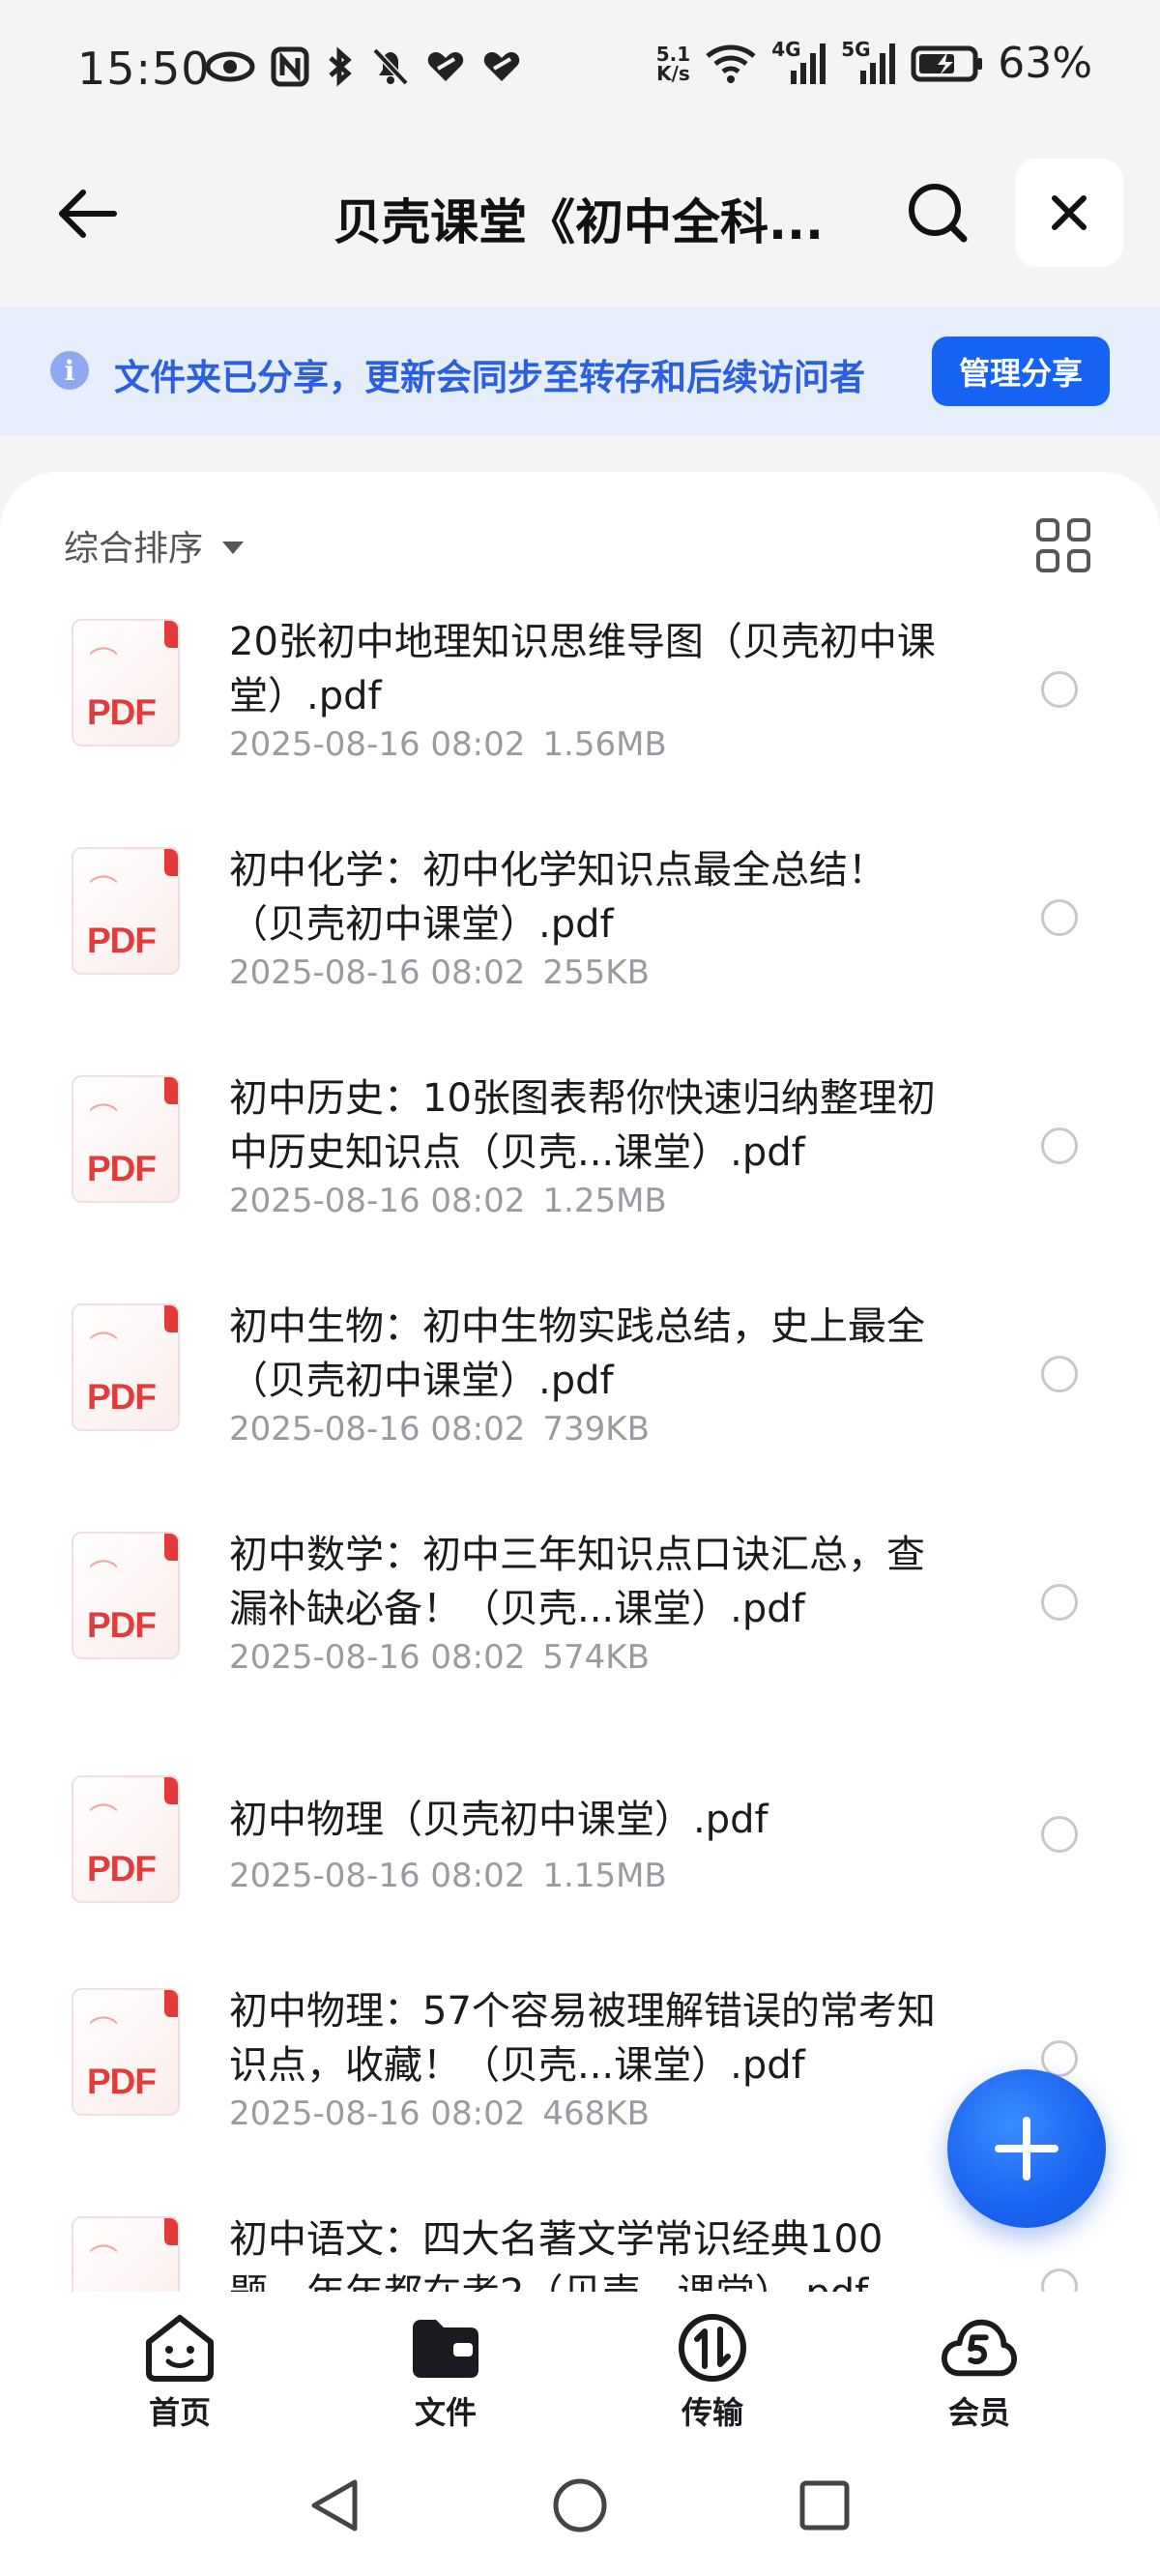 This screenshot has height=2576, width=1160. I want to click on close-icon, so click(1069, 212).